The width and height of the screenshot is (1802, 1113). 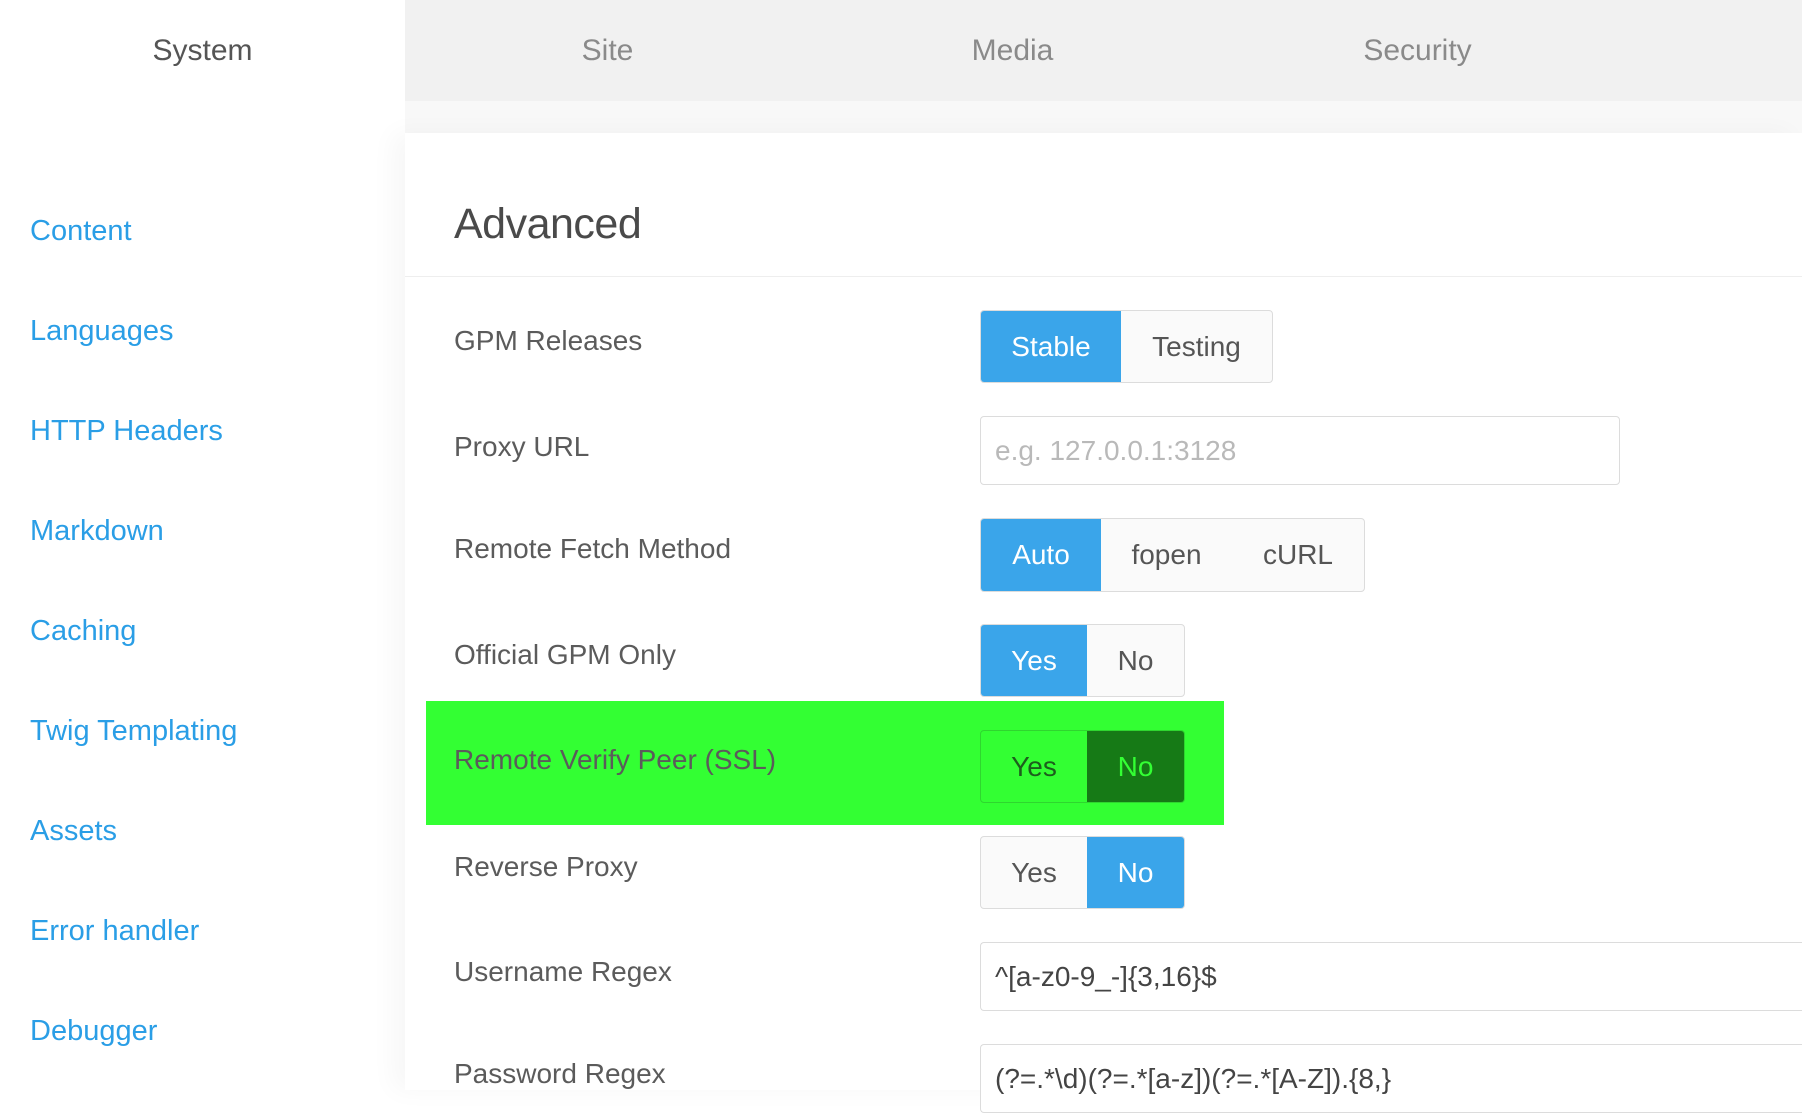 What do you see at coordinates (548, 340) in the screenshot?
I see `gpm-releases-label: GPM Releases` at bounding box center [548, 340].